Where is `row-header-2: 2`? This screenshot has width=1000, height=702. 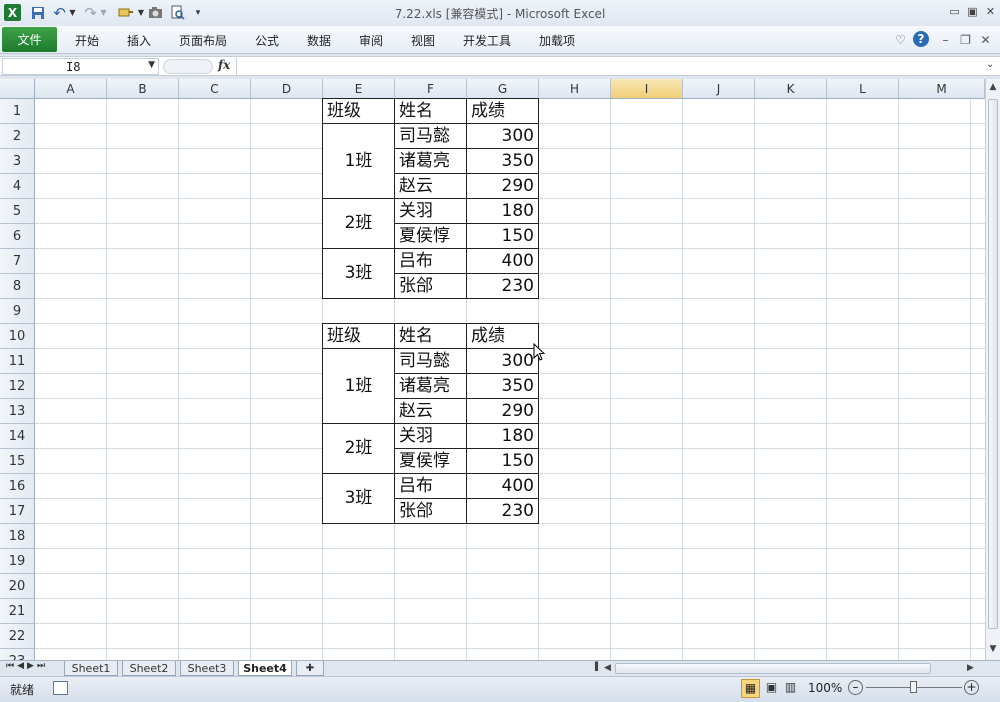
row-header-2: 2 is located at coordinates (17, 136).